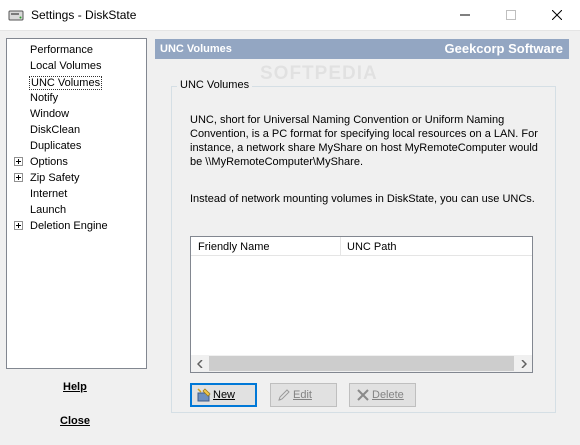  What do you see at coordinates (69, 226) in the screenshot?
I see `tree-item-label: Deletion Engine` at bounding box center [69, 226].